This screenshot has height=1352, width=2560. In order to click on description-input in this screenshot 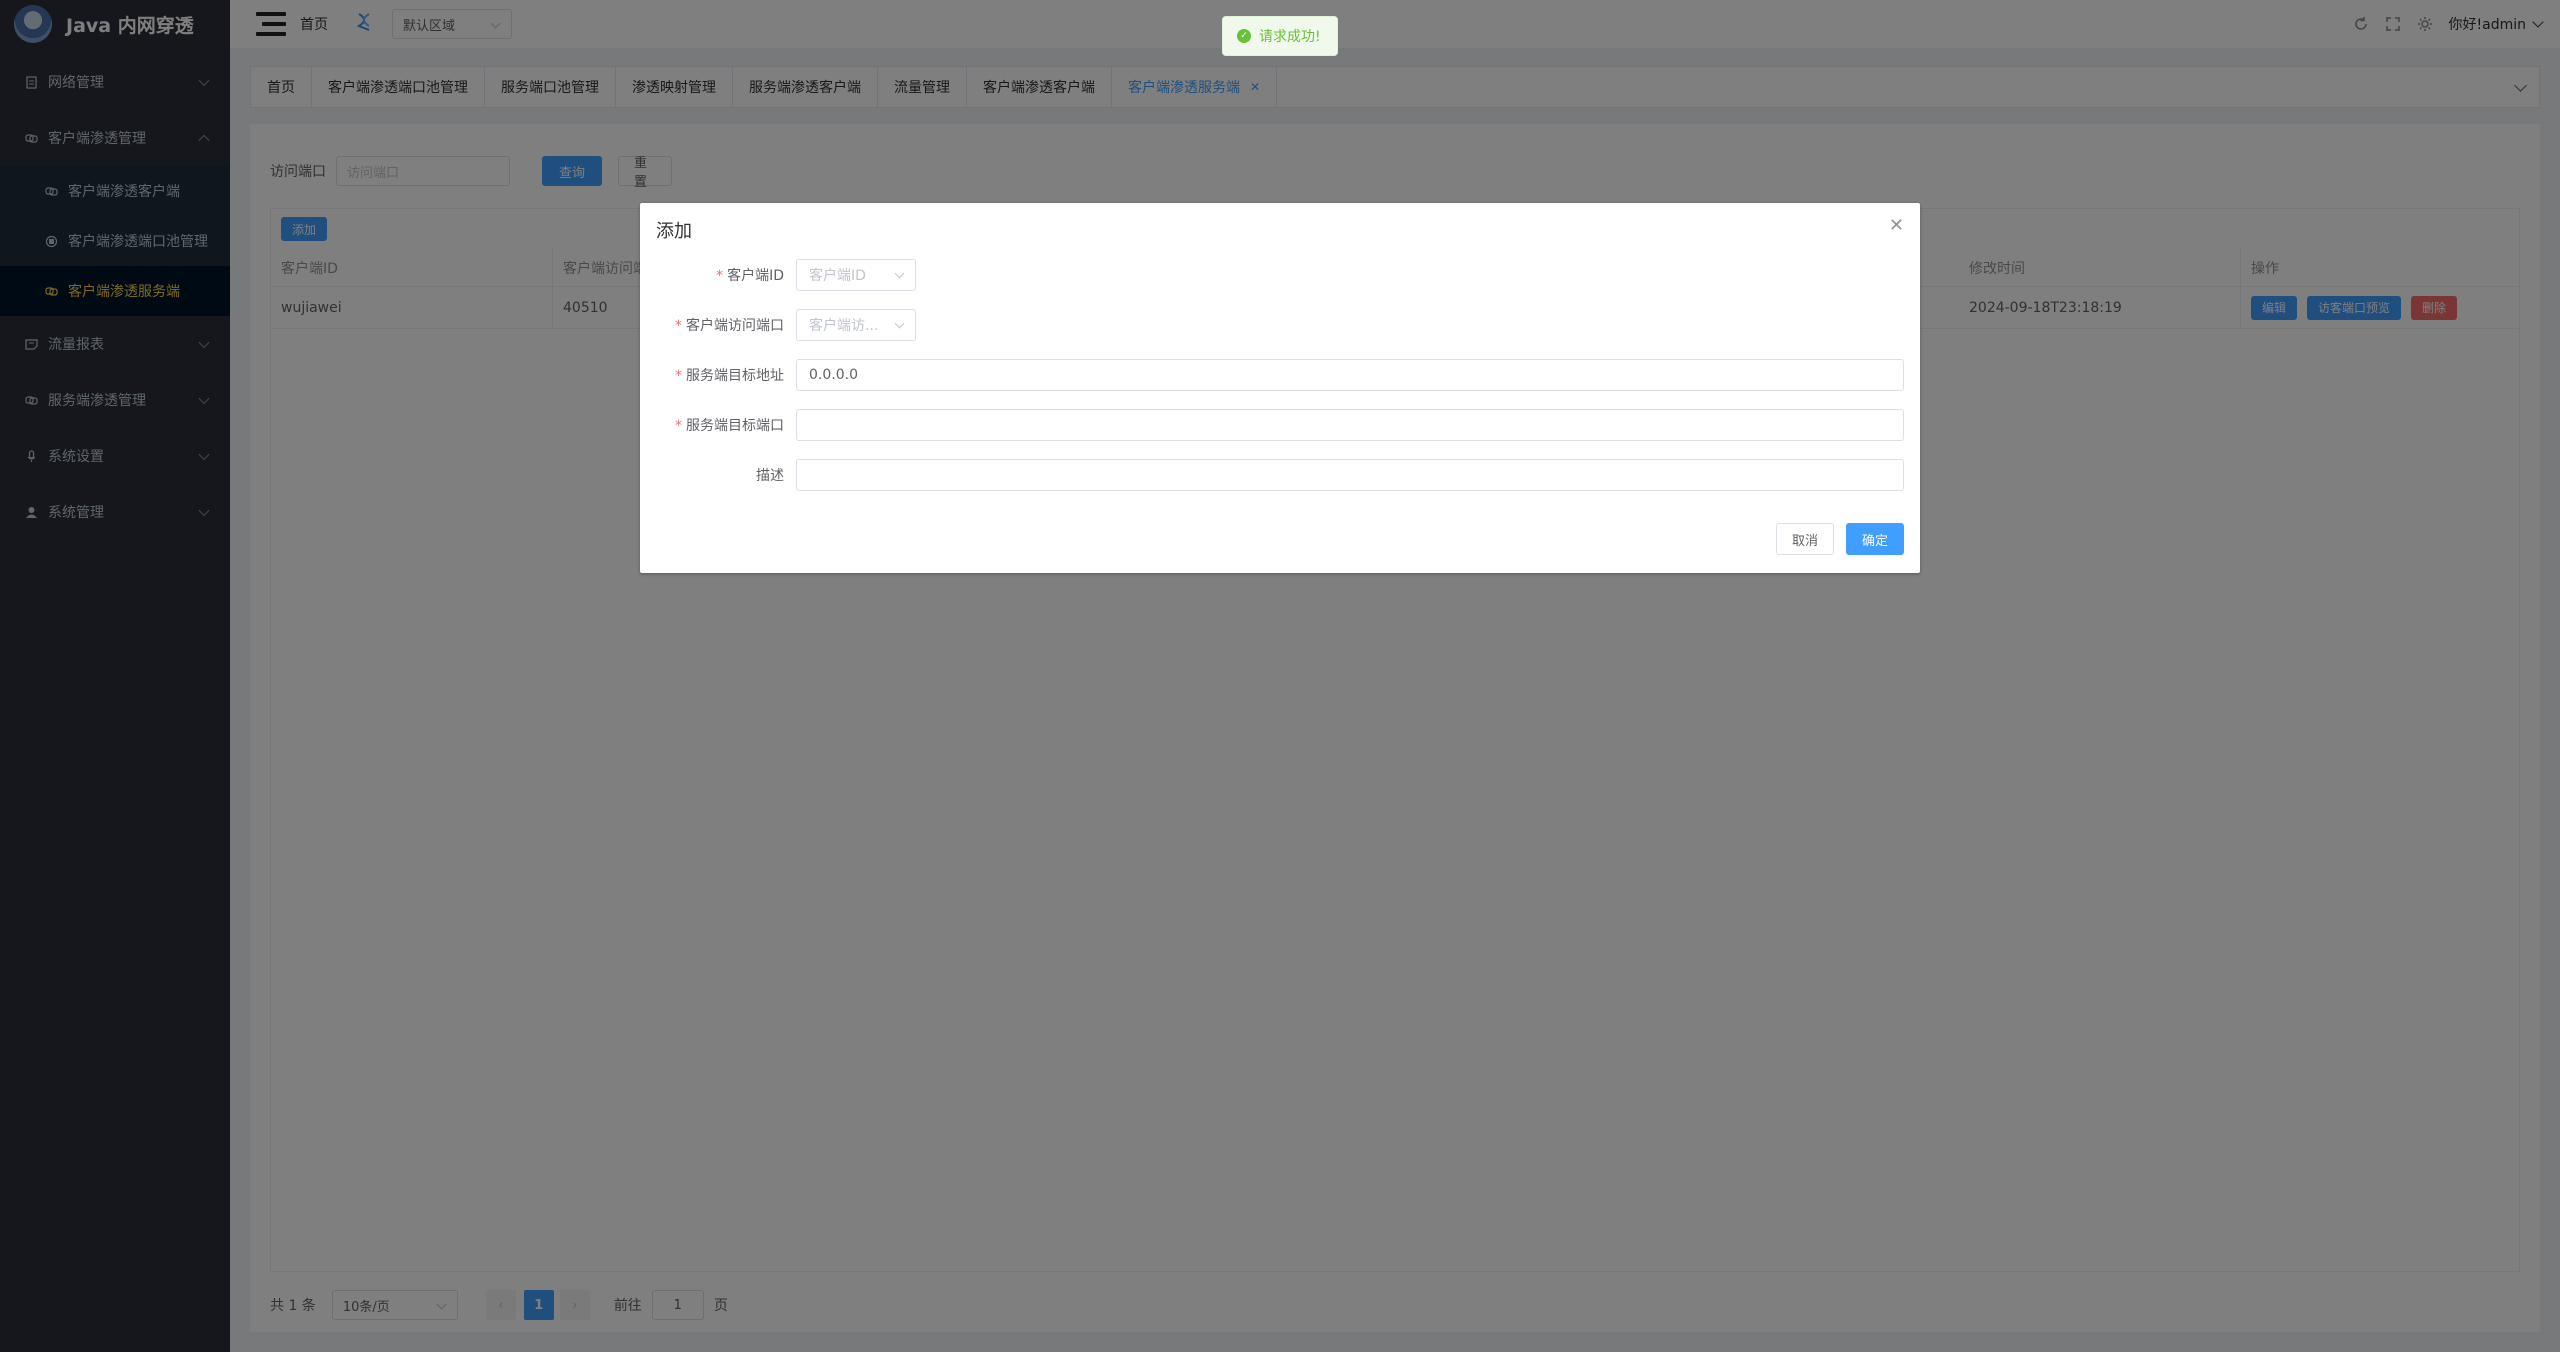, I will do `click(1350, 475)`.